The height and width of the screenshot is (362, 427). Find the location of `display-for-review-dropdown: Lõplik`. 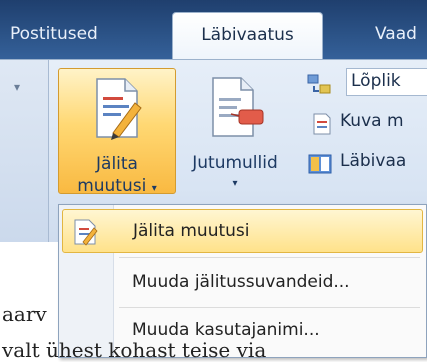

display-for-review-dropdown: Lõplik is located at coordinates (386, 82).